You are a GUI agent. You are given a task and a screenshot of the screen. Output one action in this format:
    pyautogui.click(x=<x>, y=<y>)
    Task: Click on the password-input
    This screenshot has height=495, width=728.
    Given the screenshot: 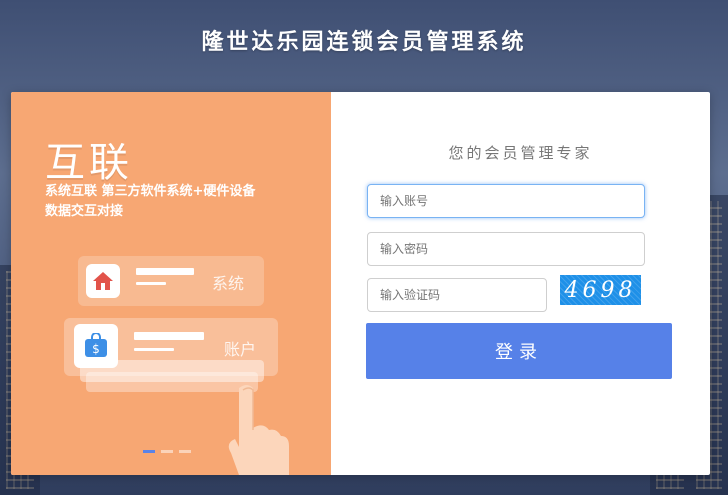 What is the action you would take?
    pyautogui.click(x=506, y=249)
    